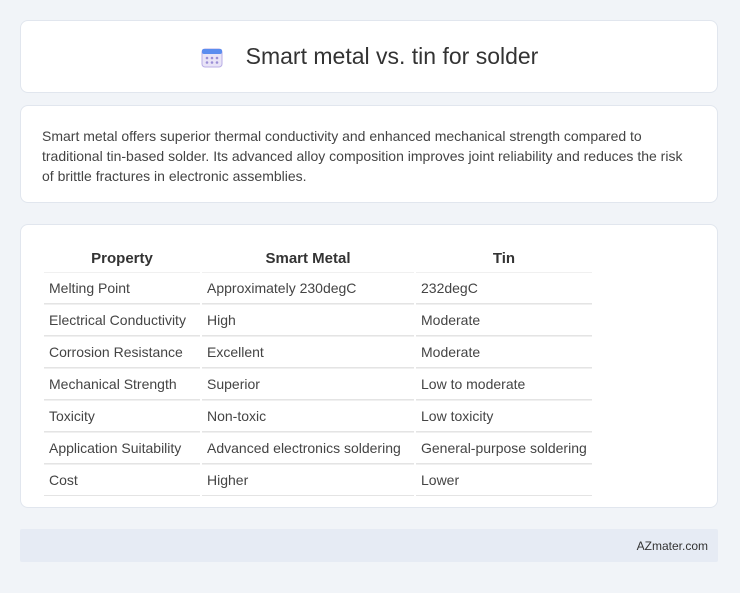 The height and width of the screenshot is (593, 740). What do you see at coordinates (369, 545) in the screenshot?
I see `footer: AZmater.com` at bounding box center [369, 545].